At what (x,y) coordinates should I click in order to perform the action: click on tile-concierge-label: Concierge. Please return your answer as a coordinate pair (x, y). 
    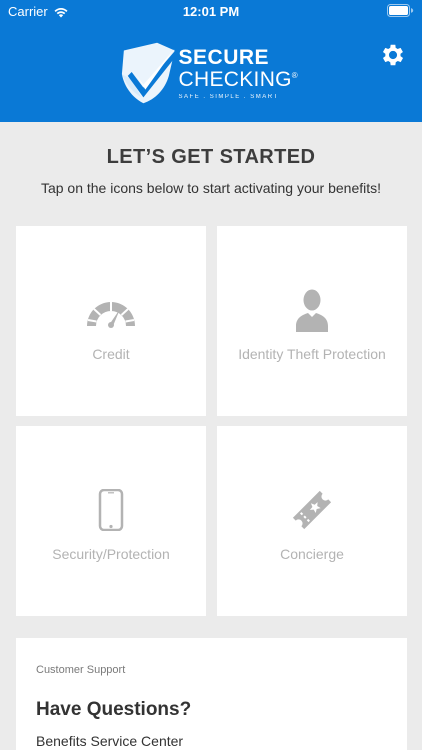
    Looking at the image, I should click on (312, 554).